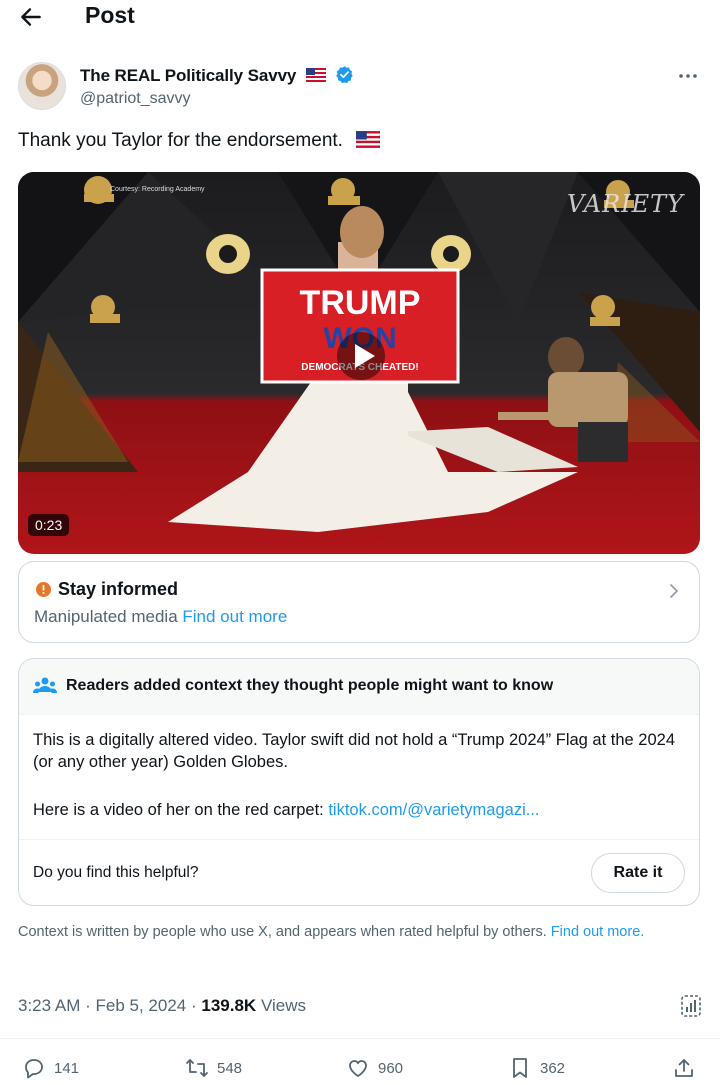 This screenshot has height=1085, width=720. What do you see at coordinates (230, 1068) in the screenshot?
I see `repost-count: 548` at bounding box center [230, 1068].